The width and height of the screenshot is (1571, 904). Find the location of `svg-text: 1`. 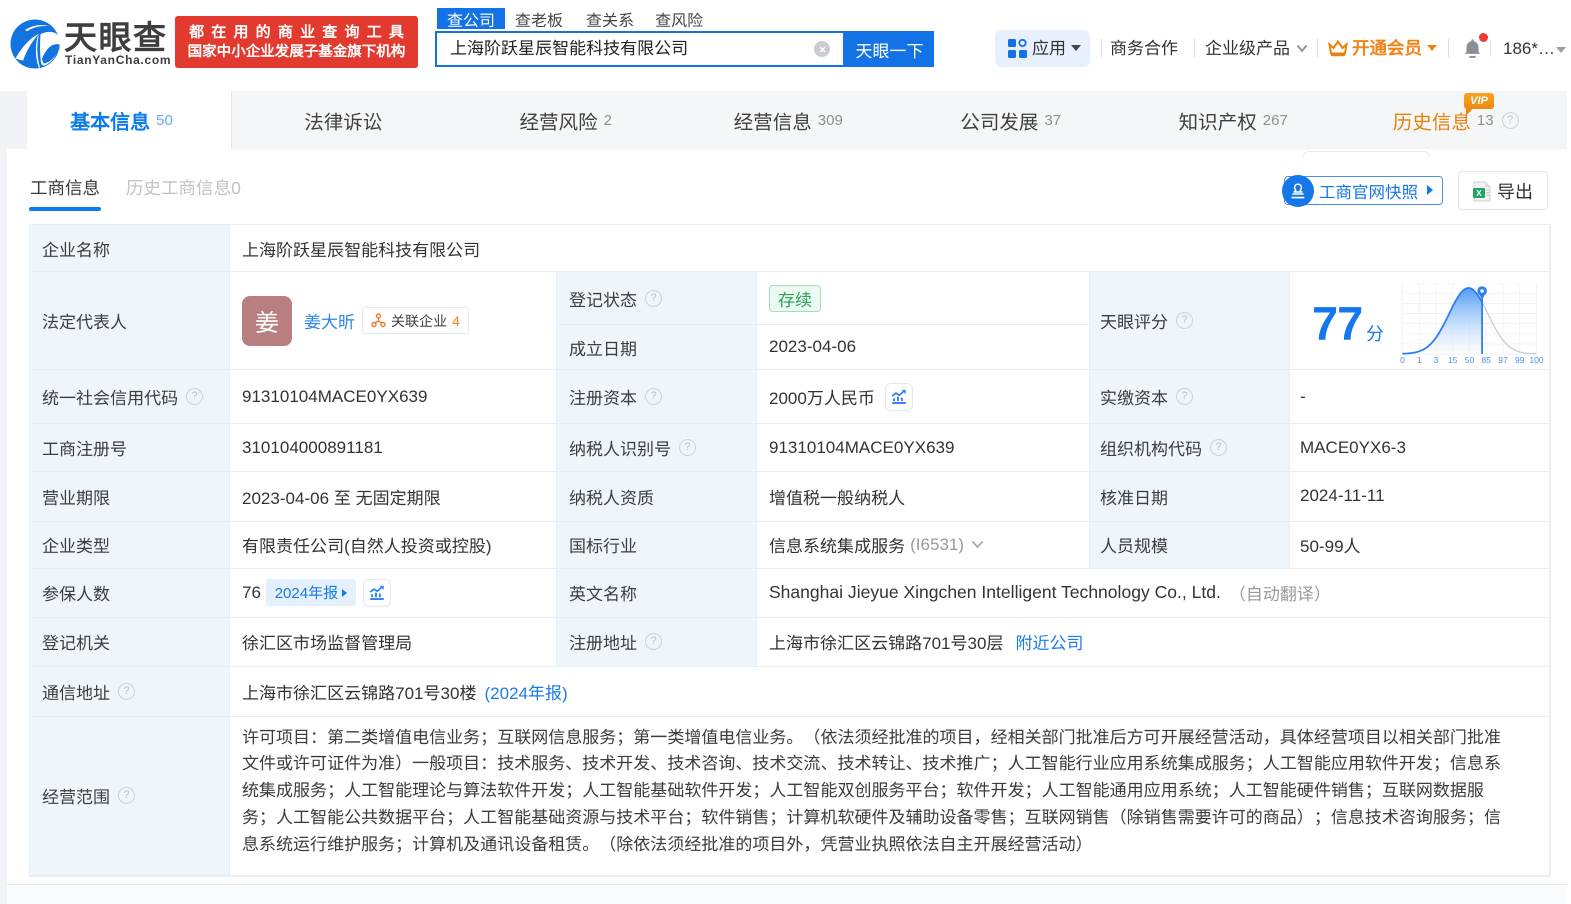

svg-text: 1 is located at coordinates (1419, 360).